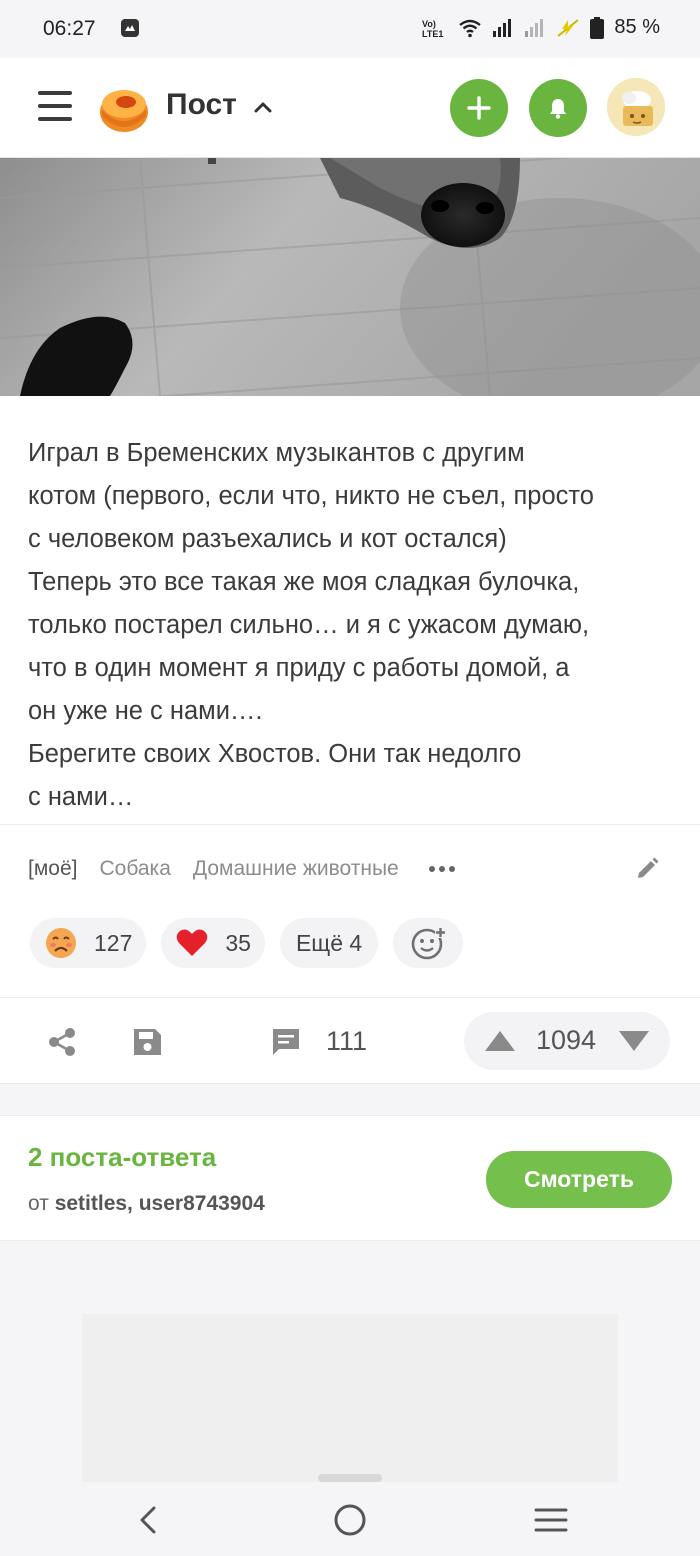 The height and width of the screenshot is (1556, 700). I want to click on tag-list: [моё] Собака Домашние животные, so click(241, 869).